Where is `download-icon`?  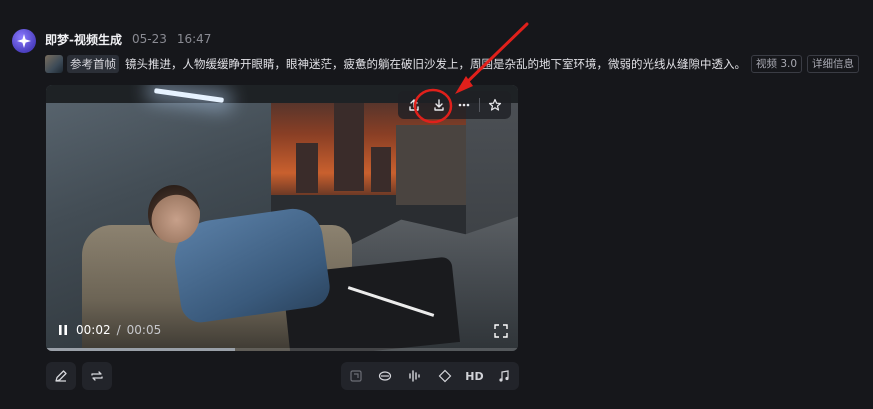
download-icon is located at coordinates (439, 105).